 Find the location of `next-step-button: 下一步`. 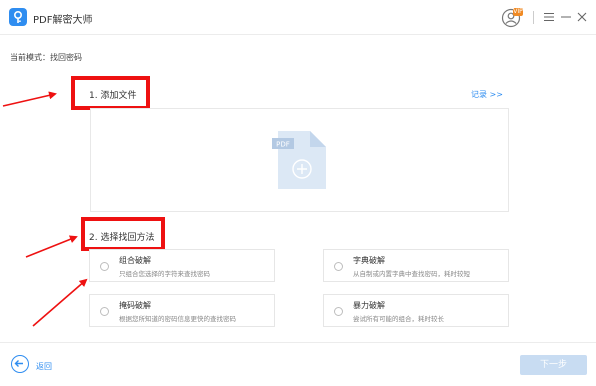

next-step-button: 下一步 is located at coordinates (553, 365).